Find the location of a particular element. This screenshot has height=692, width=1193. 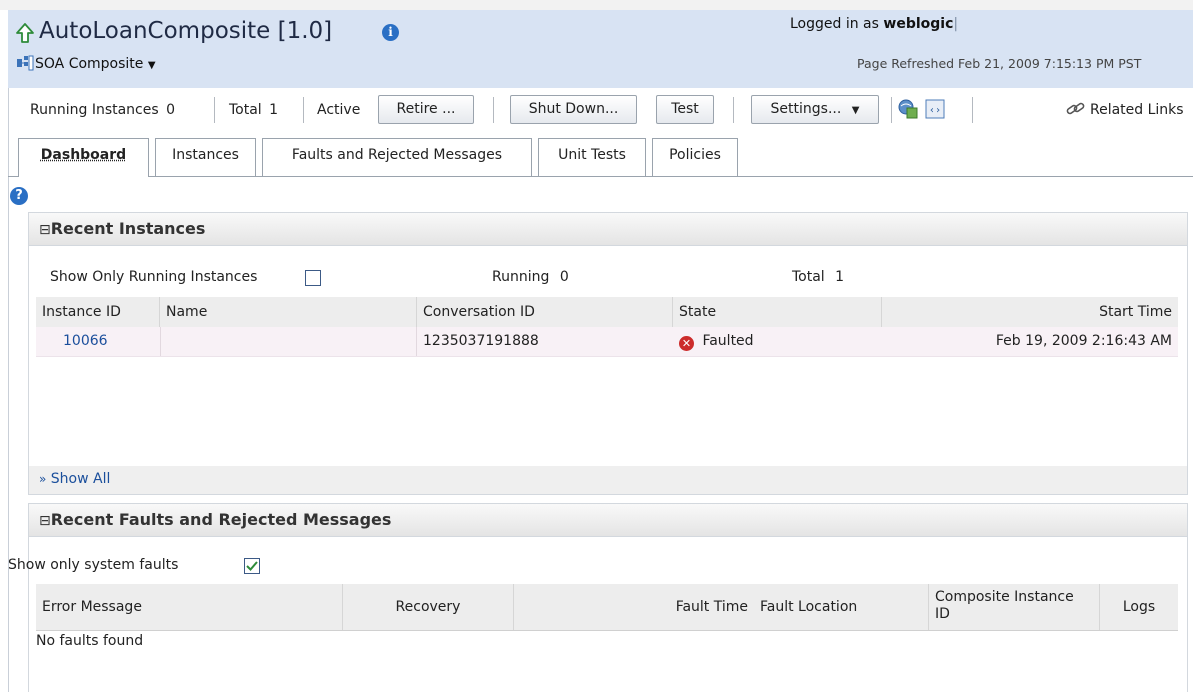

logged-in-prefix: Logged in as is located at coordinates (834, 24).